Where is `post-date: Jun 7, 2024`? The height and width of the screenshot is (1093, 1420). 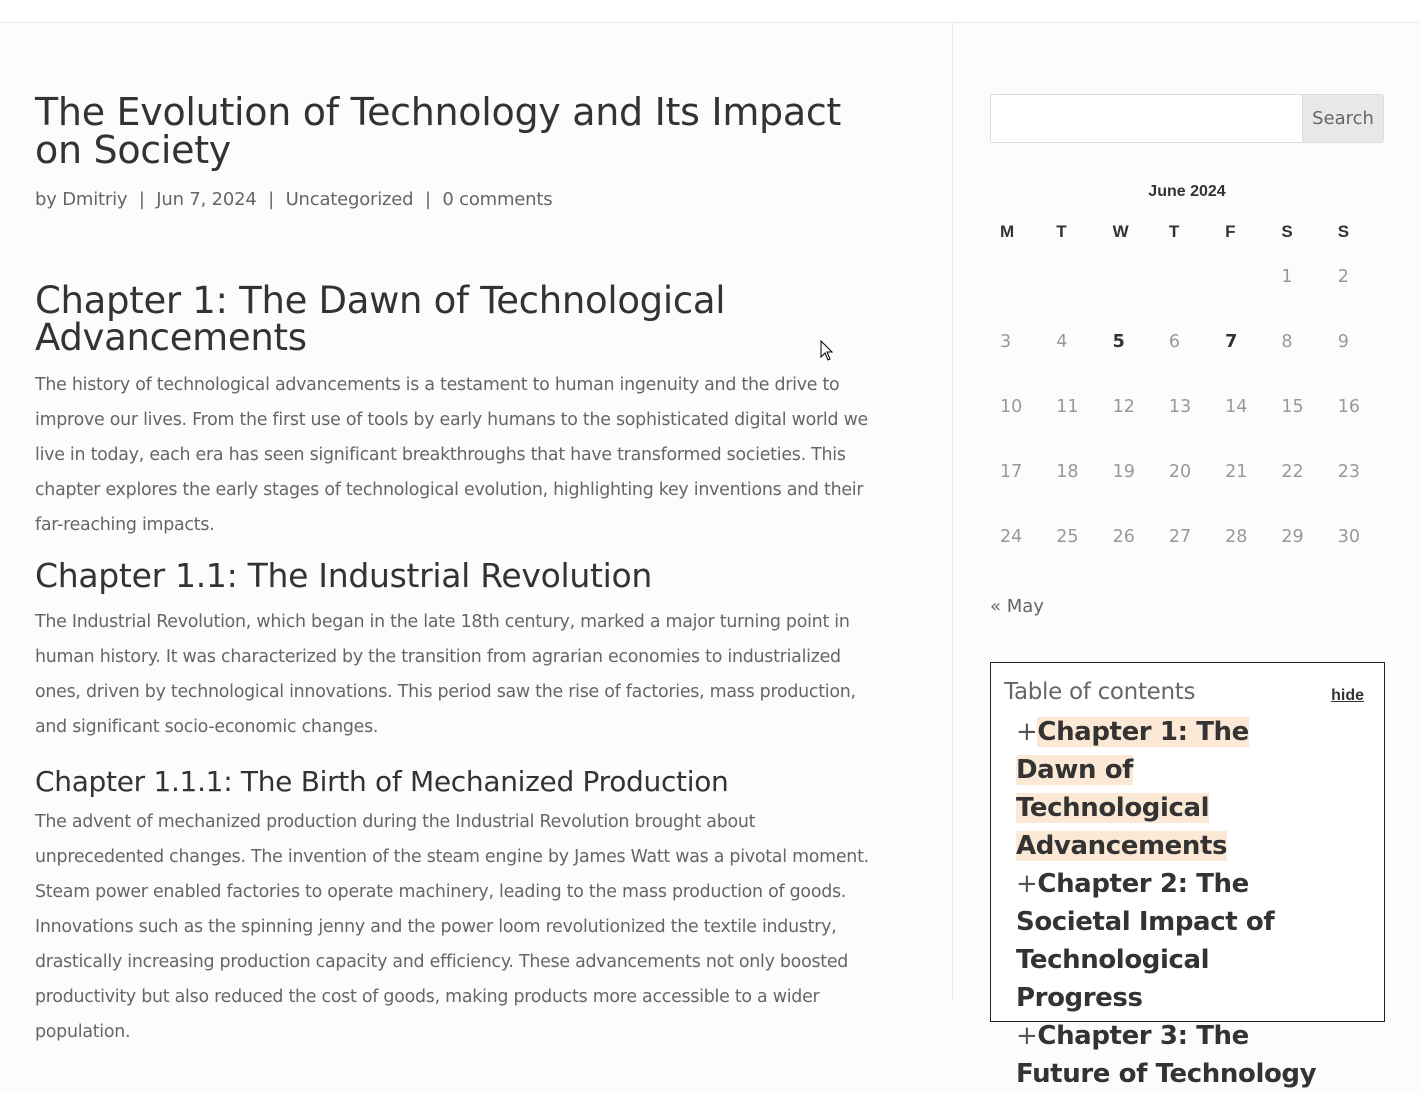
post-date: Jun 7, 2024 is located at coordinates (206, 199).